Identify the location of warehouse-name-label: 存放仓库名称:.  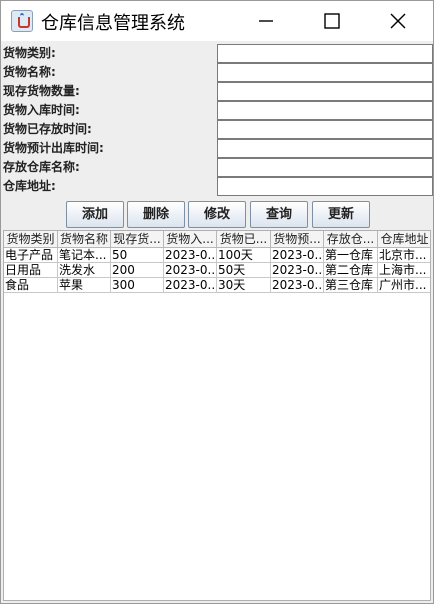
(41, 167).